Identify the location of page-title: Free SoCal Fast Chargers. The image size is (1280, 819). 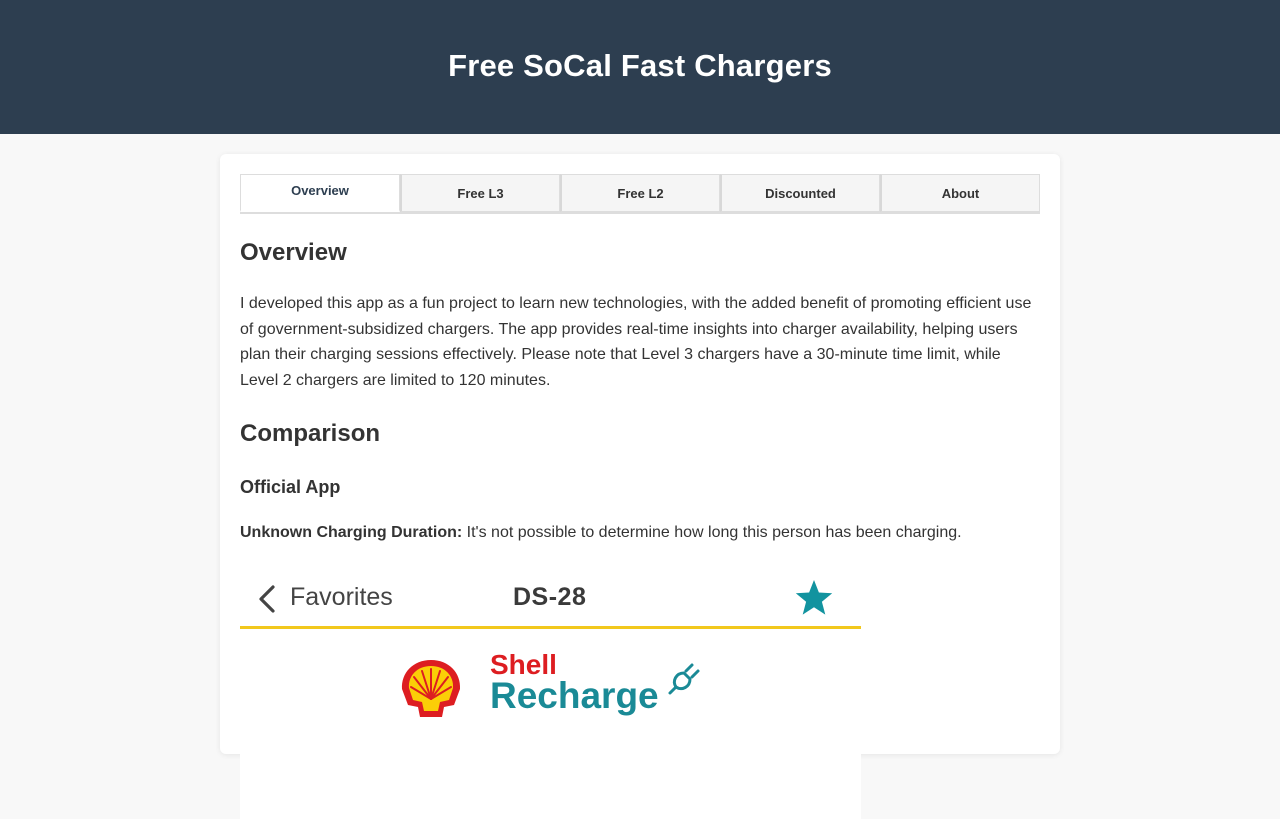
(640, 65).